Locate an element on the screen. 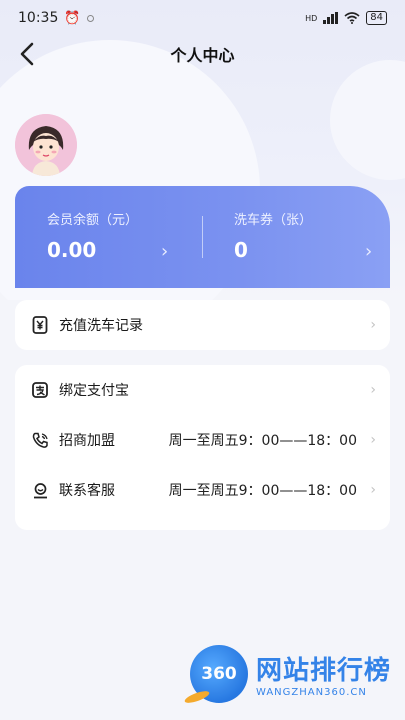 This screenshot has width=405, height=720. status-bar: 10:35 ⏰ HD 84 is located at coordinates (202, 18).